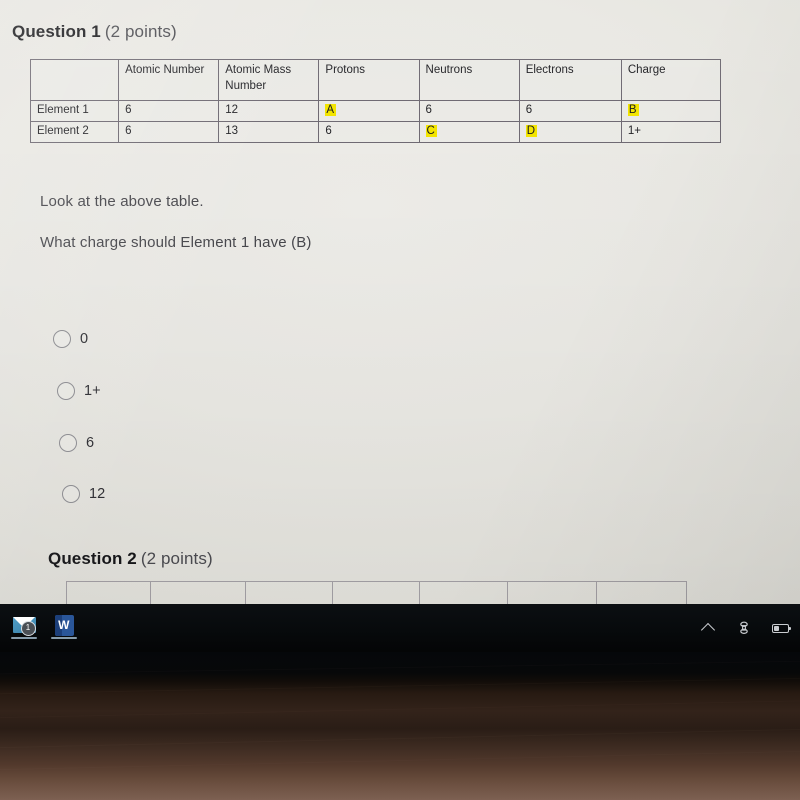 The width and height of the screenshot is (800, 800). Describe the element at coordinates (671, 111) in the screenshot. I see `cell-element-1-charge: B` at that location.